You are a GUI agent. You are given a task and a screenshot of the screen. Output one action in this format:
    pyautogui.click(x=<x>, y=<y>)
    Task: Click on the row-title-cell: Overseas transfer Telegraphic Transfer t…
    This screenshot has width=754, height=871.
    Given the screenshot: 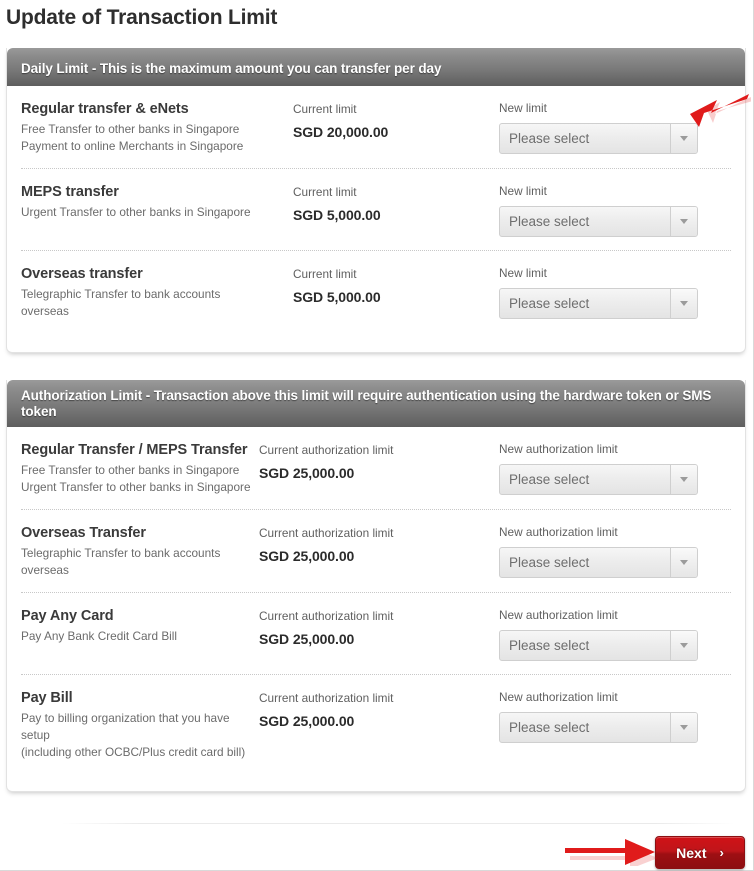 What is the action you would take?
    pyautogui.click(x=157, y=292)
    